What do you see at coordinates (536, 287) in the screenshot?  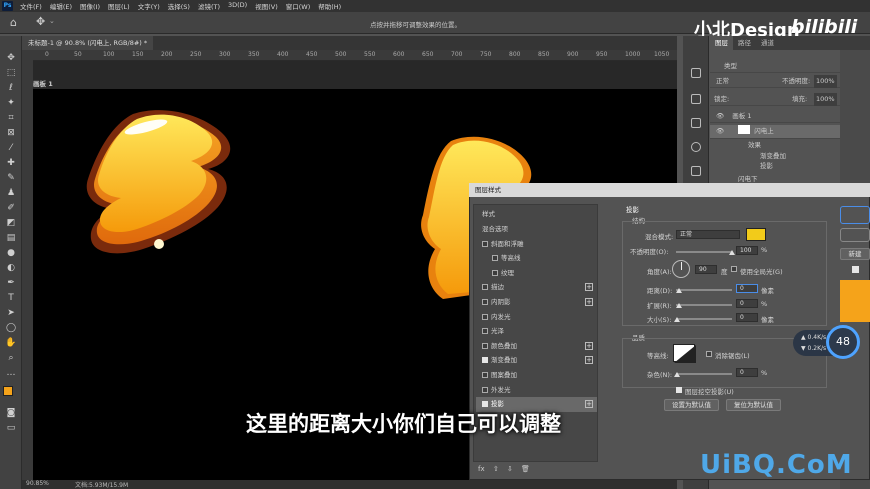 I see `style-item: 描边 +` at bounding box center [536, 287].